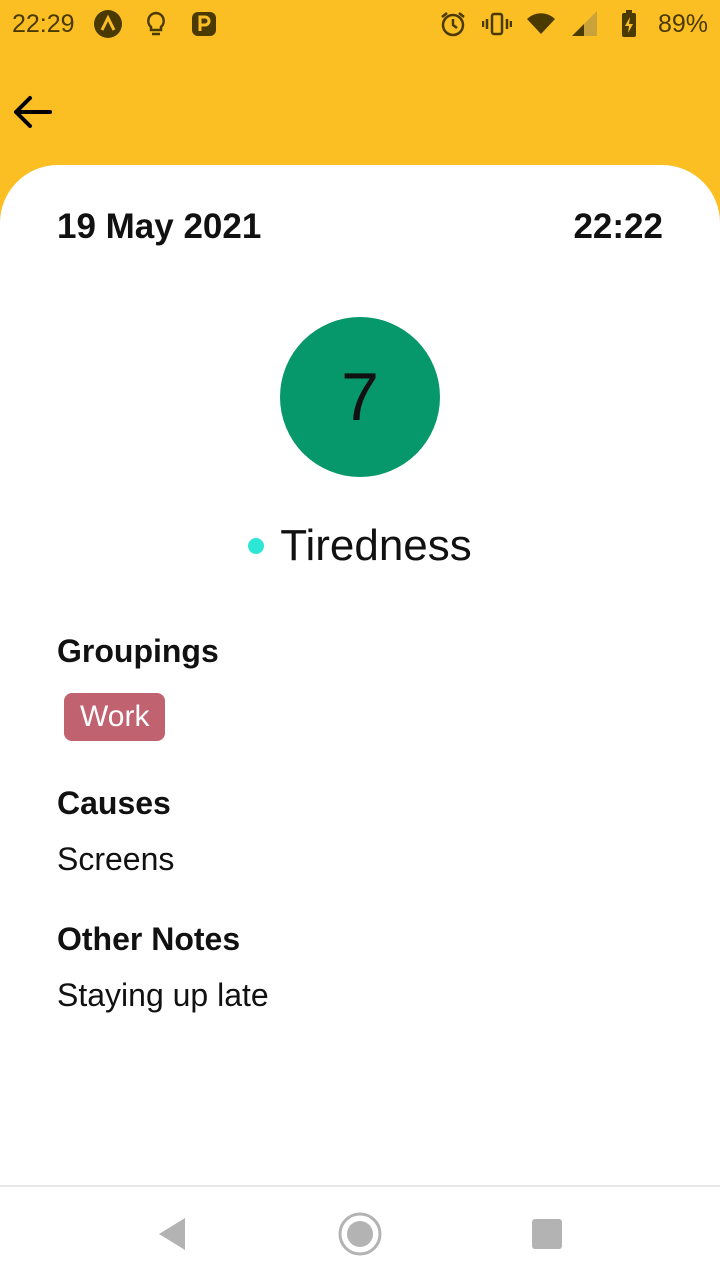 This screenshot has height=1280, width=720. I want to click on arrow-left-icon, so click(33, 112).